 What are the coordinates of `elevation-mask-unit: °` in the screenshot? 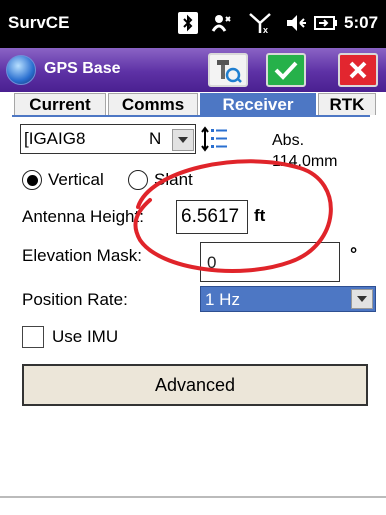 It's located at (354, 254).